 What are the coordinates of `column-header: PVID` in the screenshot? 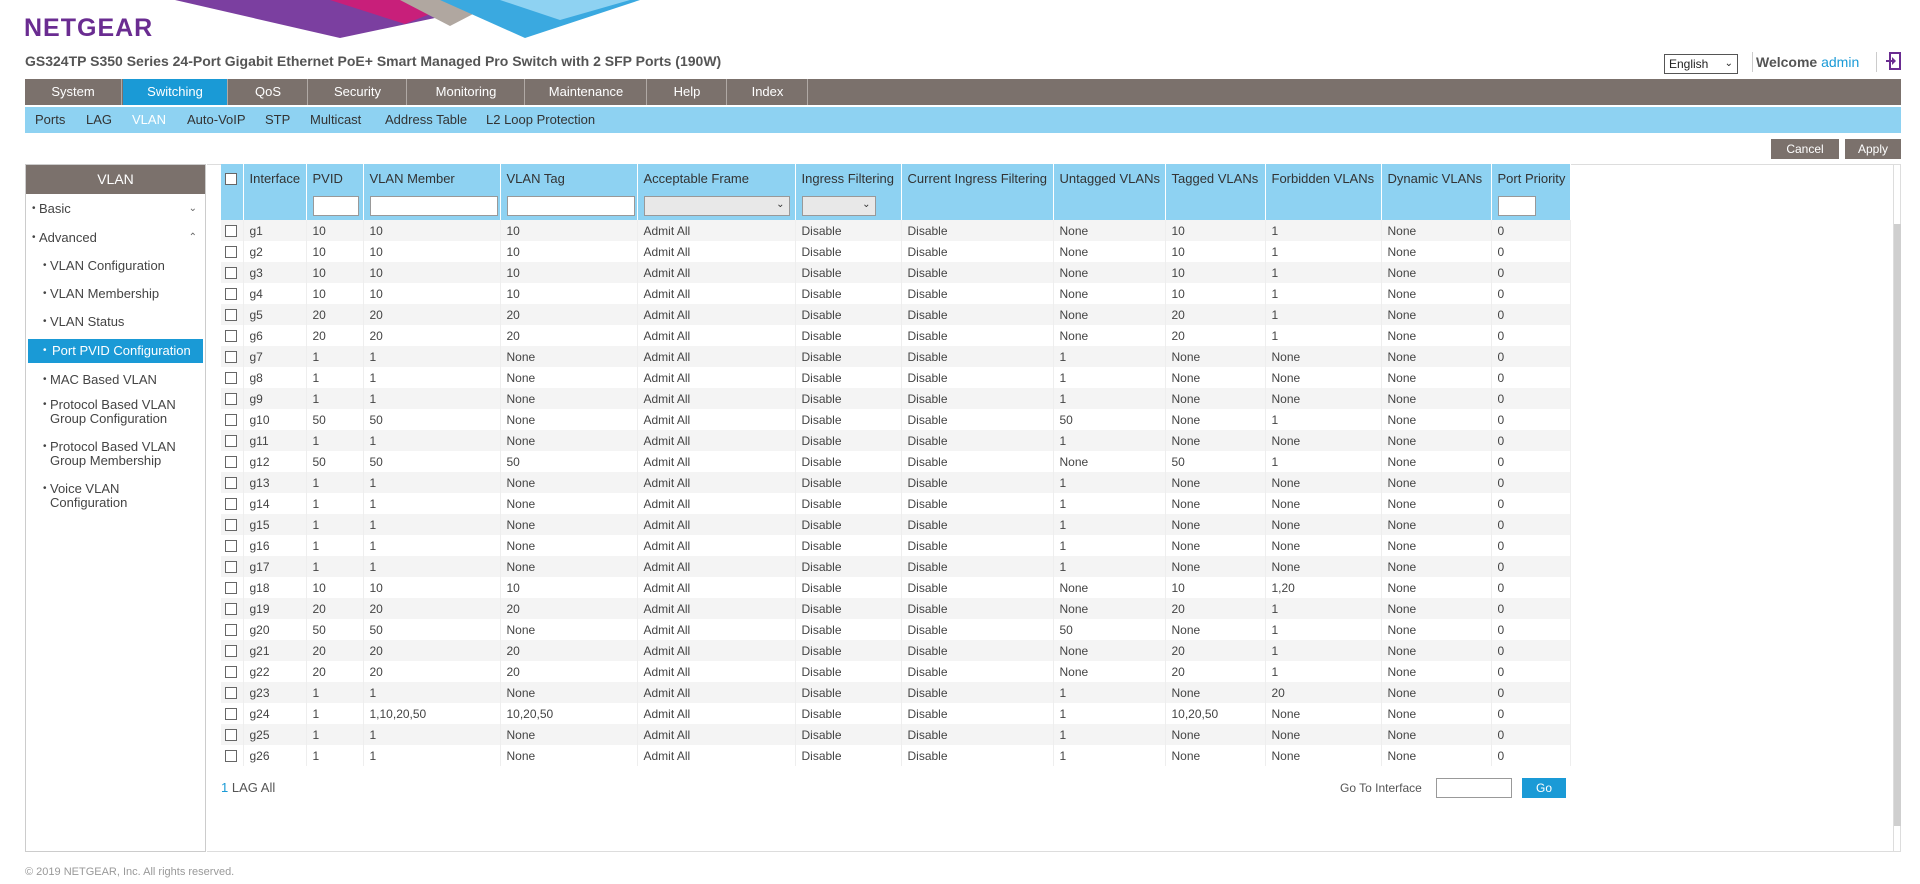 It's located at (335, 178).